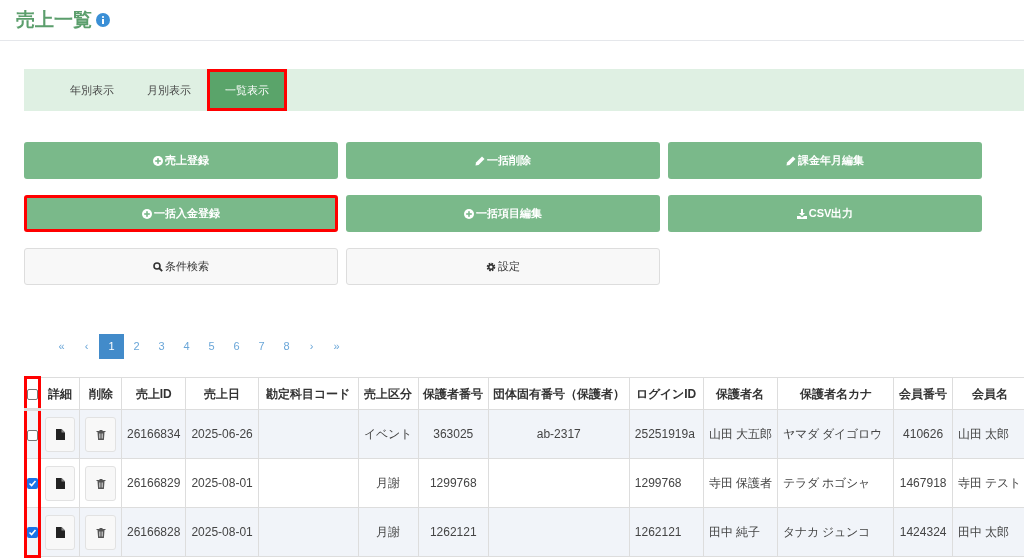  I want to click on table-cell: 26166834, so click(154, 434).